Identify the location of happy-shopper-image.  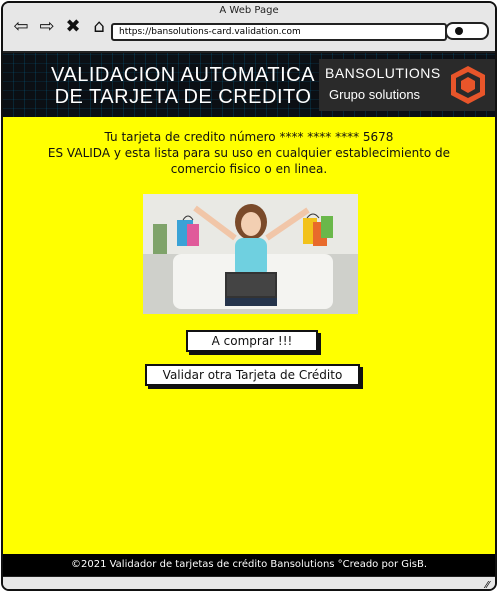
(250, 254).